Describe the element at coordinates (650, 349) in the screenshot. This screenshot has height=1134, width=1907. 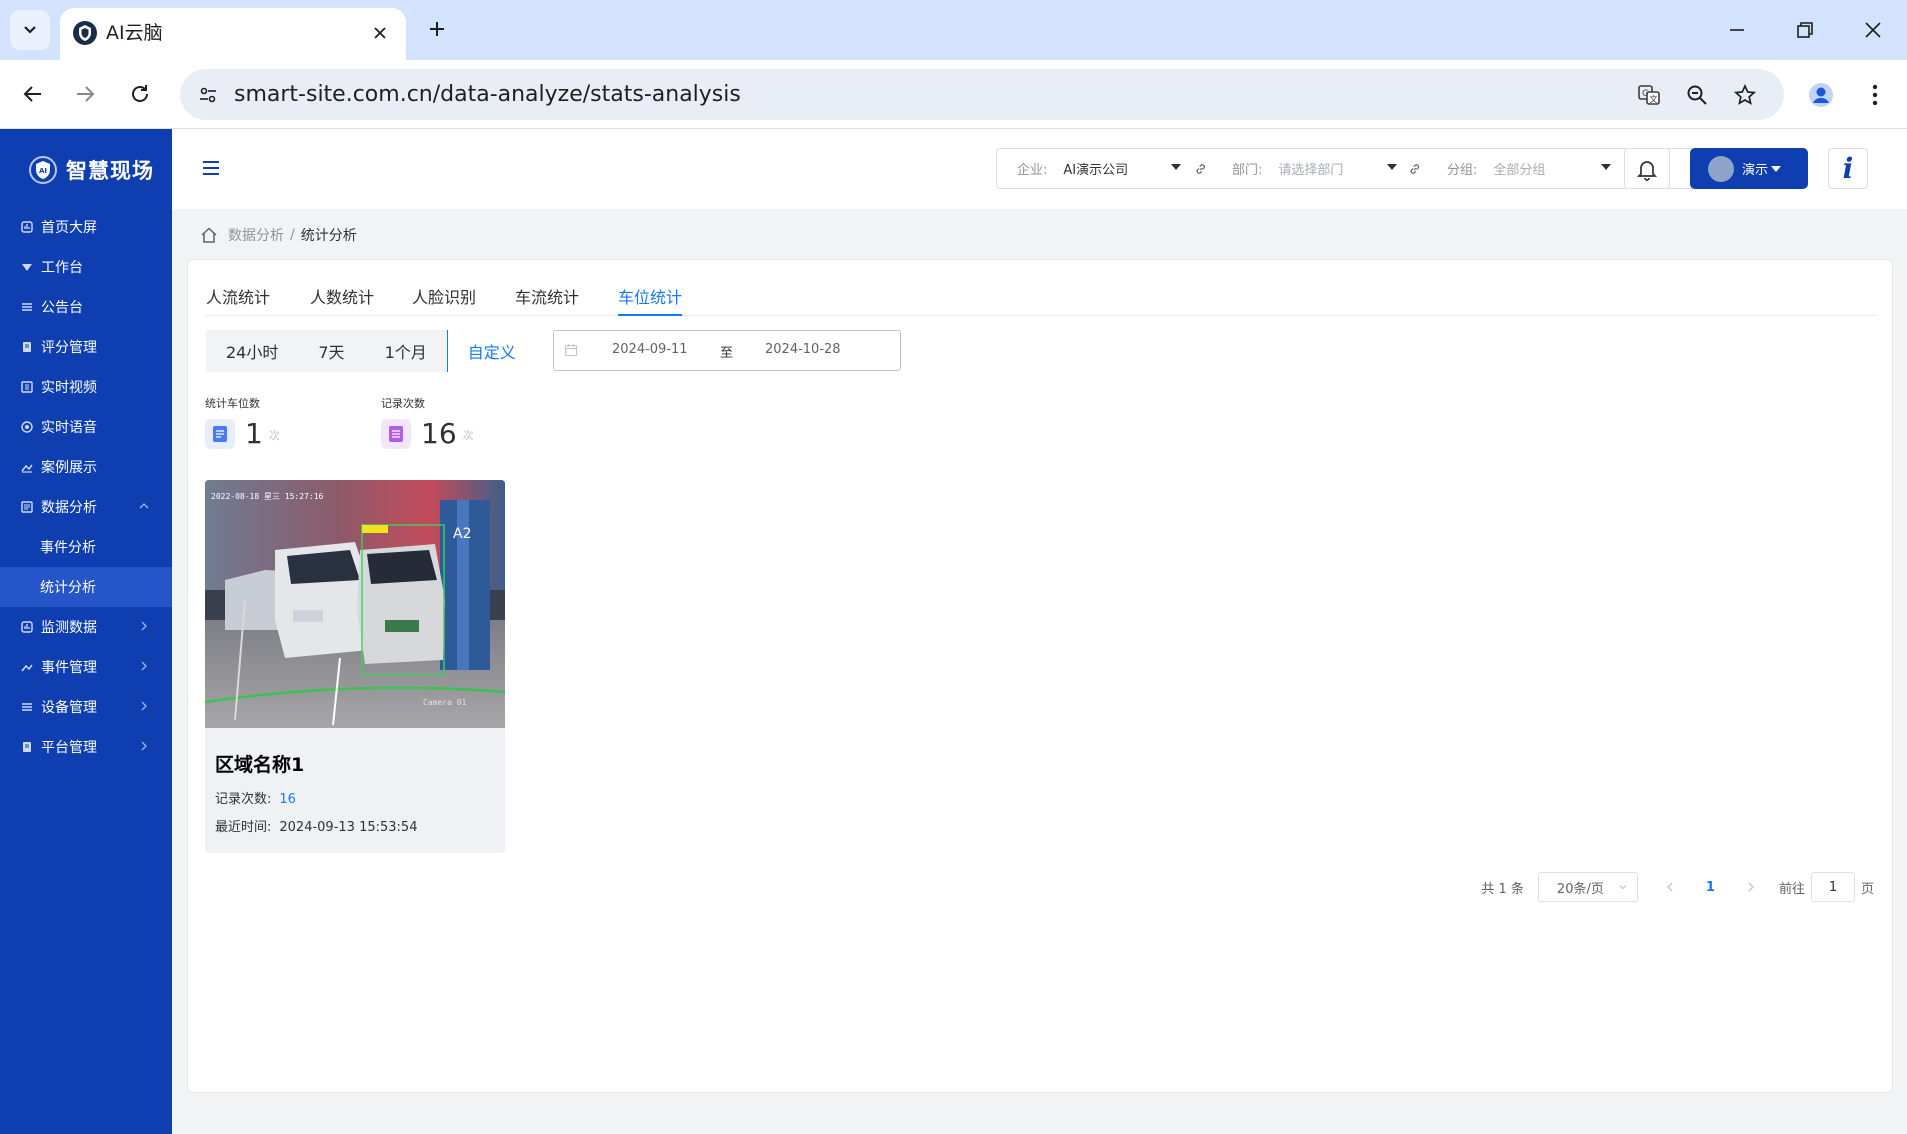
I see `date-start: 2024-09-11` at that location.